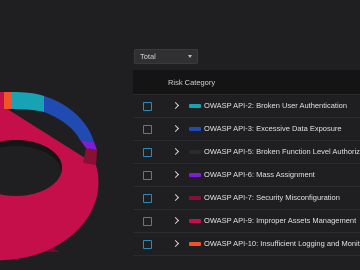 This screenshot has height=270, width=360. I want to click on risk-category-label: OWASP API-3: Excessive Data Exposure, so click(273, 128).